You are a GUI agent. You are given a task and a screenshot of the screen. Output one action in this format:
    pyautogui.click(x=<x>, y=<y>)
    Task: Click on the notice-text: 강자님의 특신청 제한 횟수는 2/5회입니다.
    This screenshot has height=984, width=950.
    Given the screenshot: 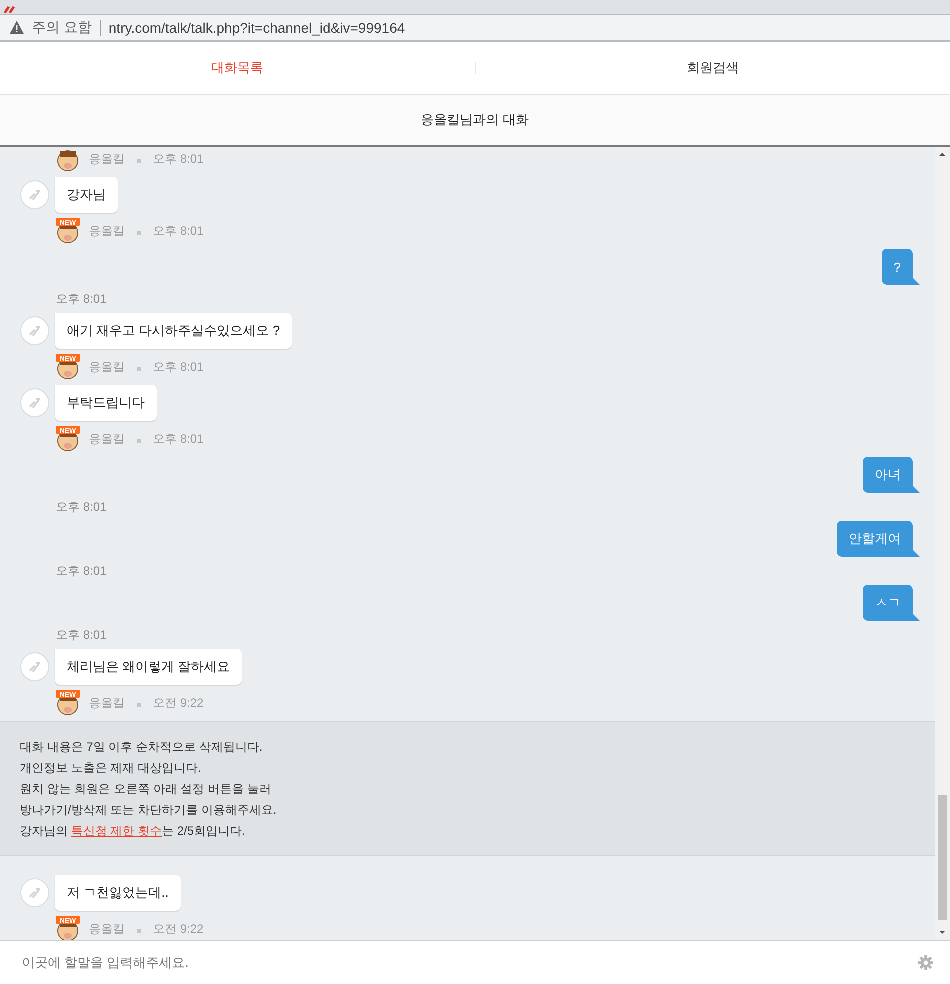 What is the action you would take?
    pyautogui.click(x=133, y=831)
    